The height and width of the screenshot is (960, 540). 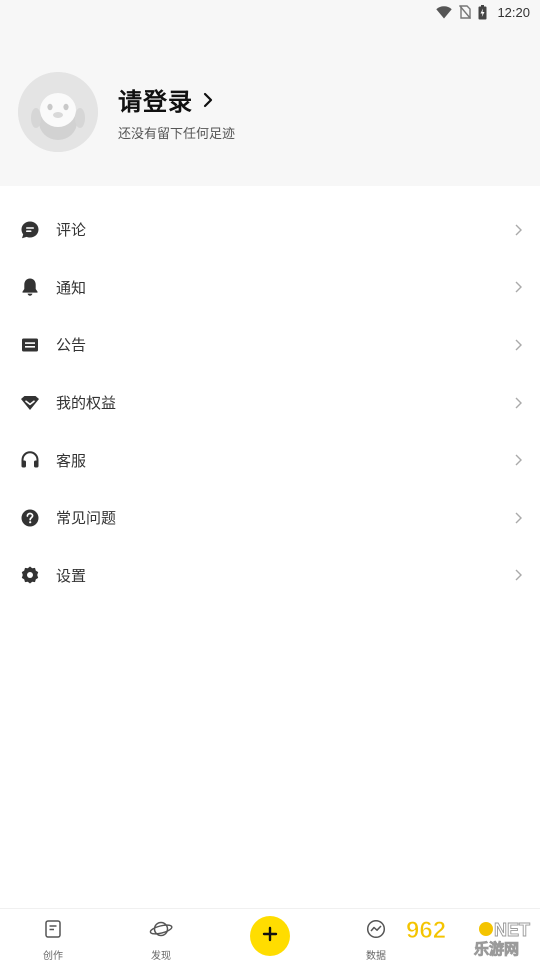 I want to click on menu-item-announcement: 公告, so click(x=270, y=345).